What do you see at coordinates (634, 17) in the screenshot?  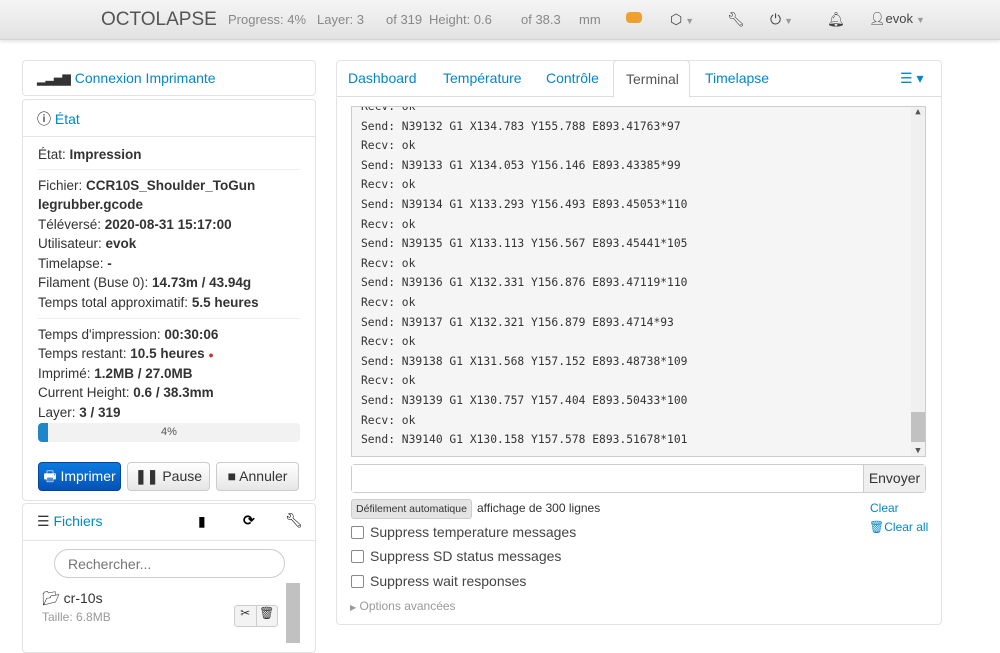 I see `octolapse-icon` at bounding box center [634, 17].